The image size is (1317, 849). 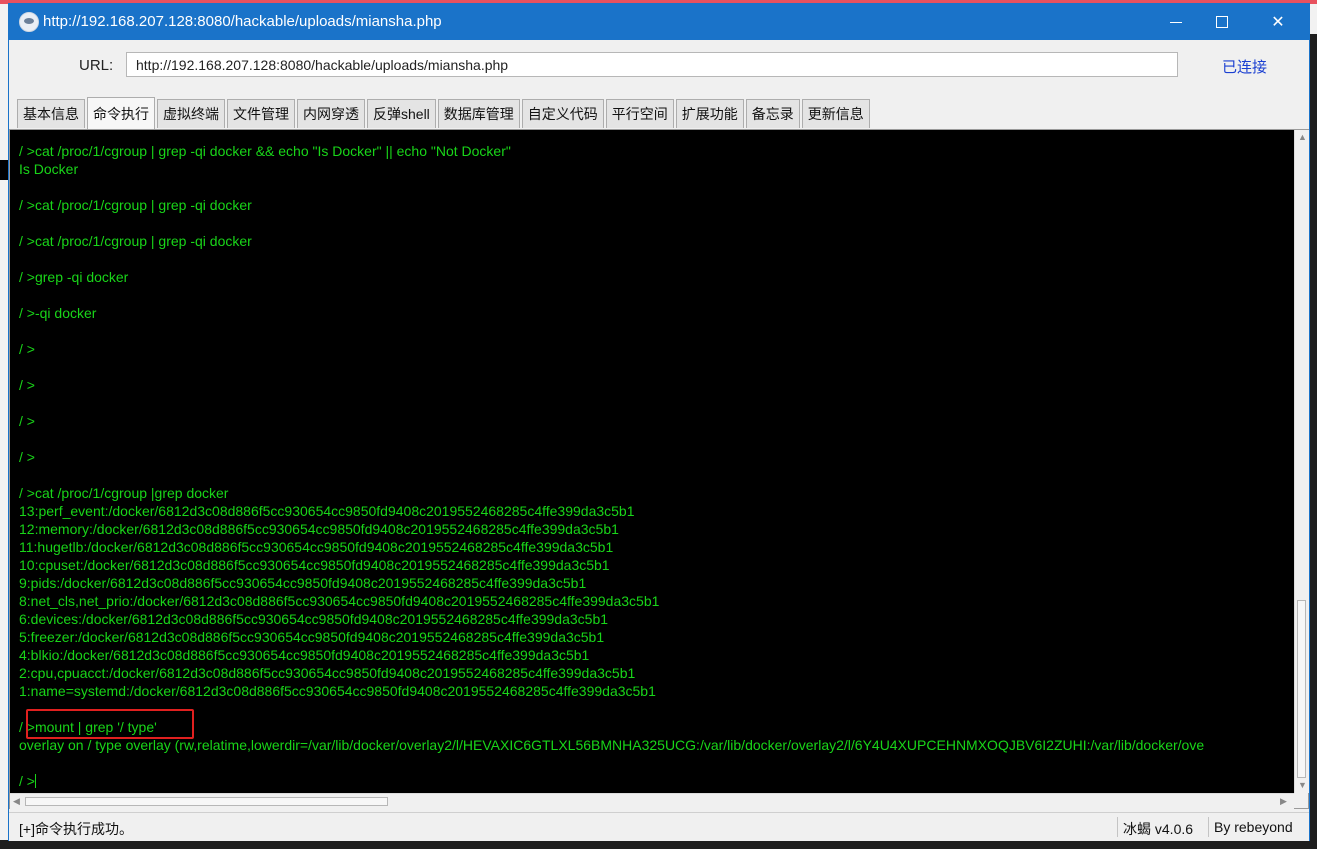 I want to click on url-input, so click(x=652, y=64).